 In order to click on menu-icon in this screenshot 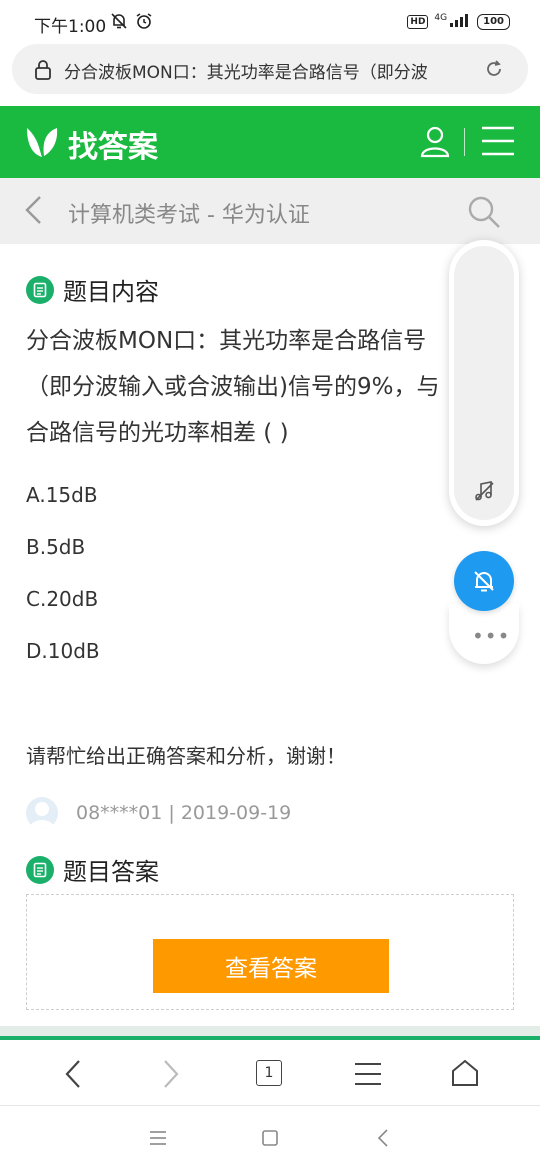, I will do `click(498, 143)`.